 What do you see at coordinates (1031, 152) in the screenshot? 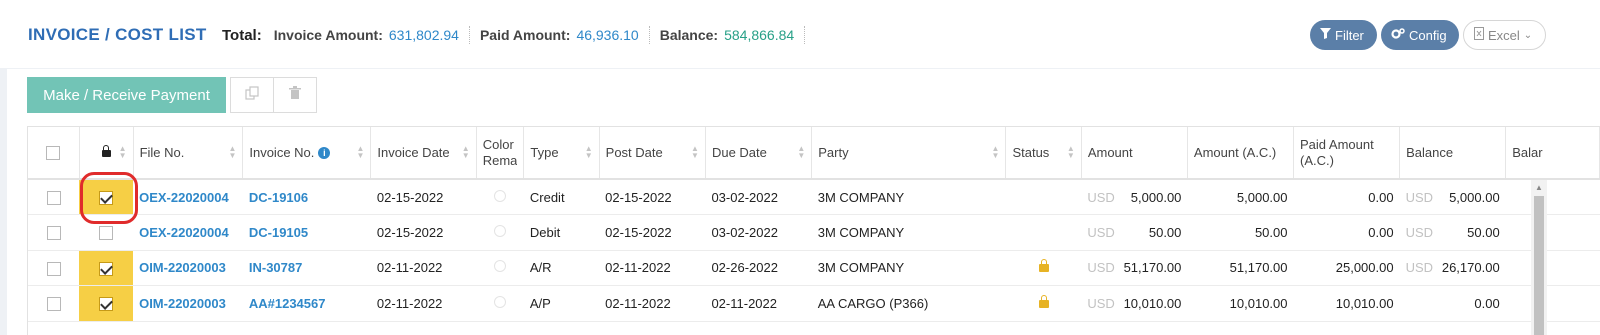
I see `col-status-label: Status` at bounding box center [1031, 152].